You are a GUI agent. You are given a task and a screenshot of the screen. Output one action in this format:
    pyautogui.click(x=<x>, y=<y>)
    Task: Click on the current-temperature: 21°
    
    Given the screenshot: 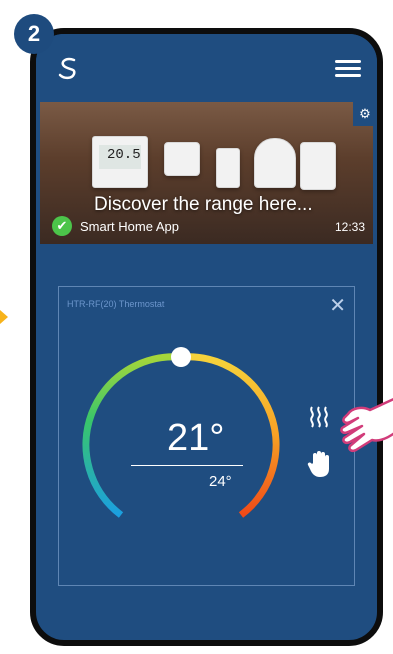 What is the action you would take?
    pyautogui.click(x=196, y=438)
    